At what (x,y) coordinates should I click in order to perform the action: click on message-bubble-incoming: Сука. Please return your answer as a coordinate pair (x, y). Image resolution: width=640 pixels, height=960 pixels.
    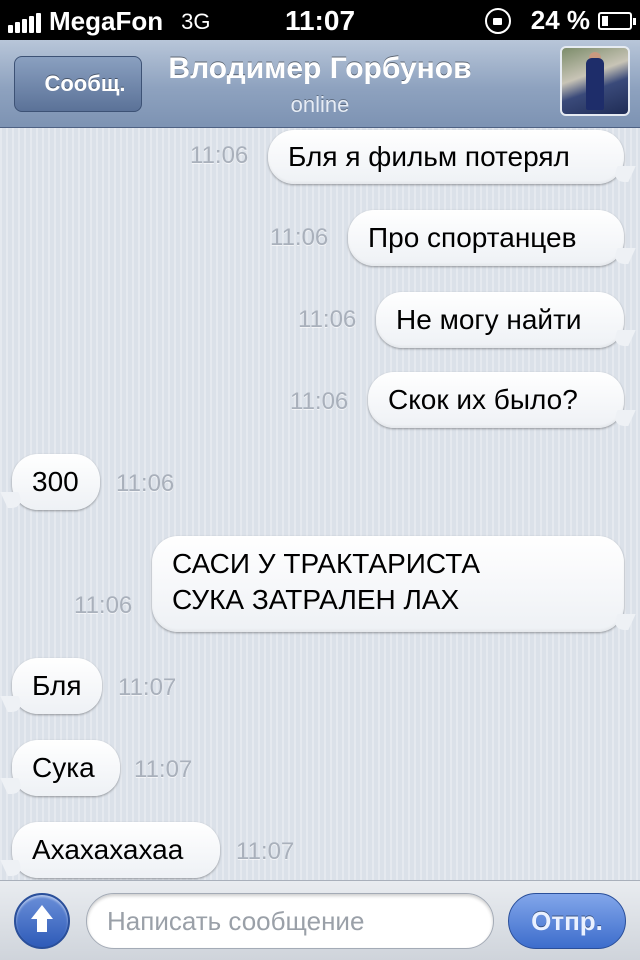
    Looking at the image, I should click on (66, 768).